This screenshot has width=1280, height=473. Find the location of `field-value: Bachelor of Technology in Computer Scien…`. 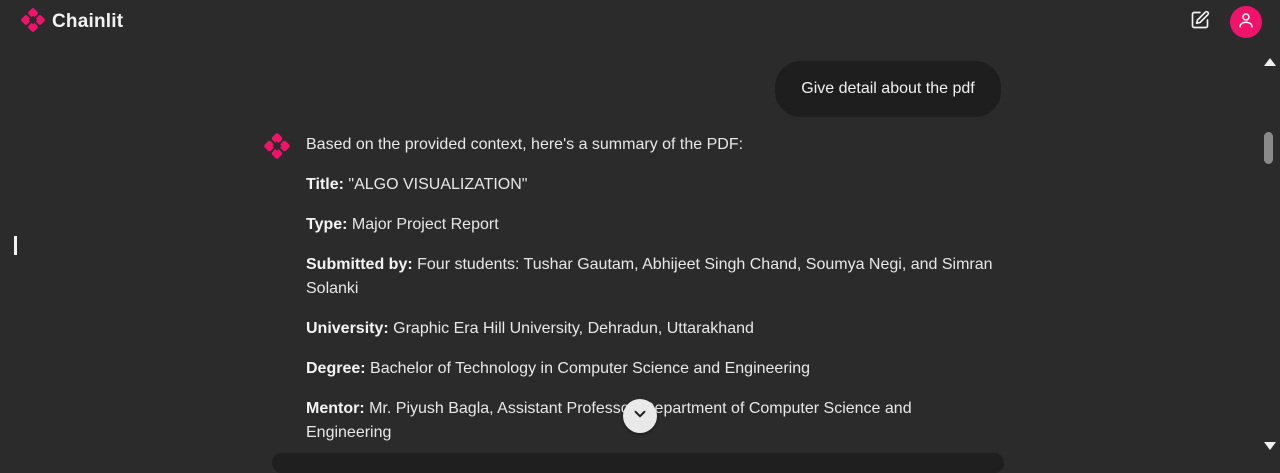

field-value: Bachelor of Technology in Computer Scien… is located at coordinates (588, 368).